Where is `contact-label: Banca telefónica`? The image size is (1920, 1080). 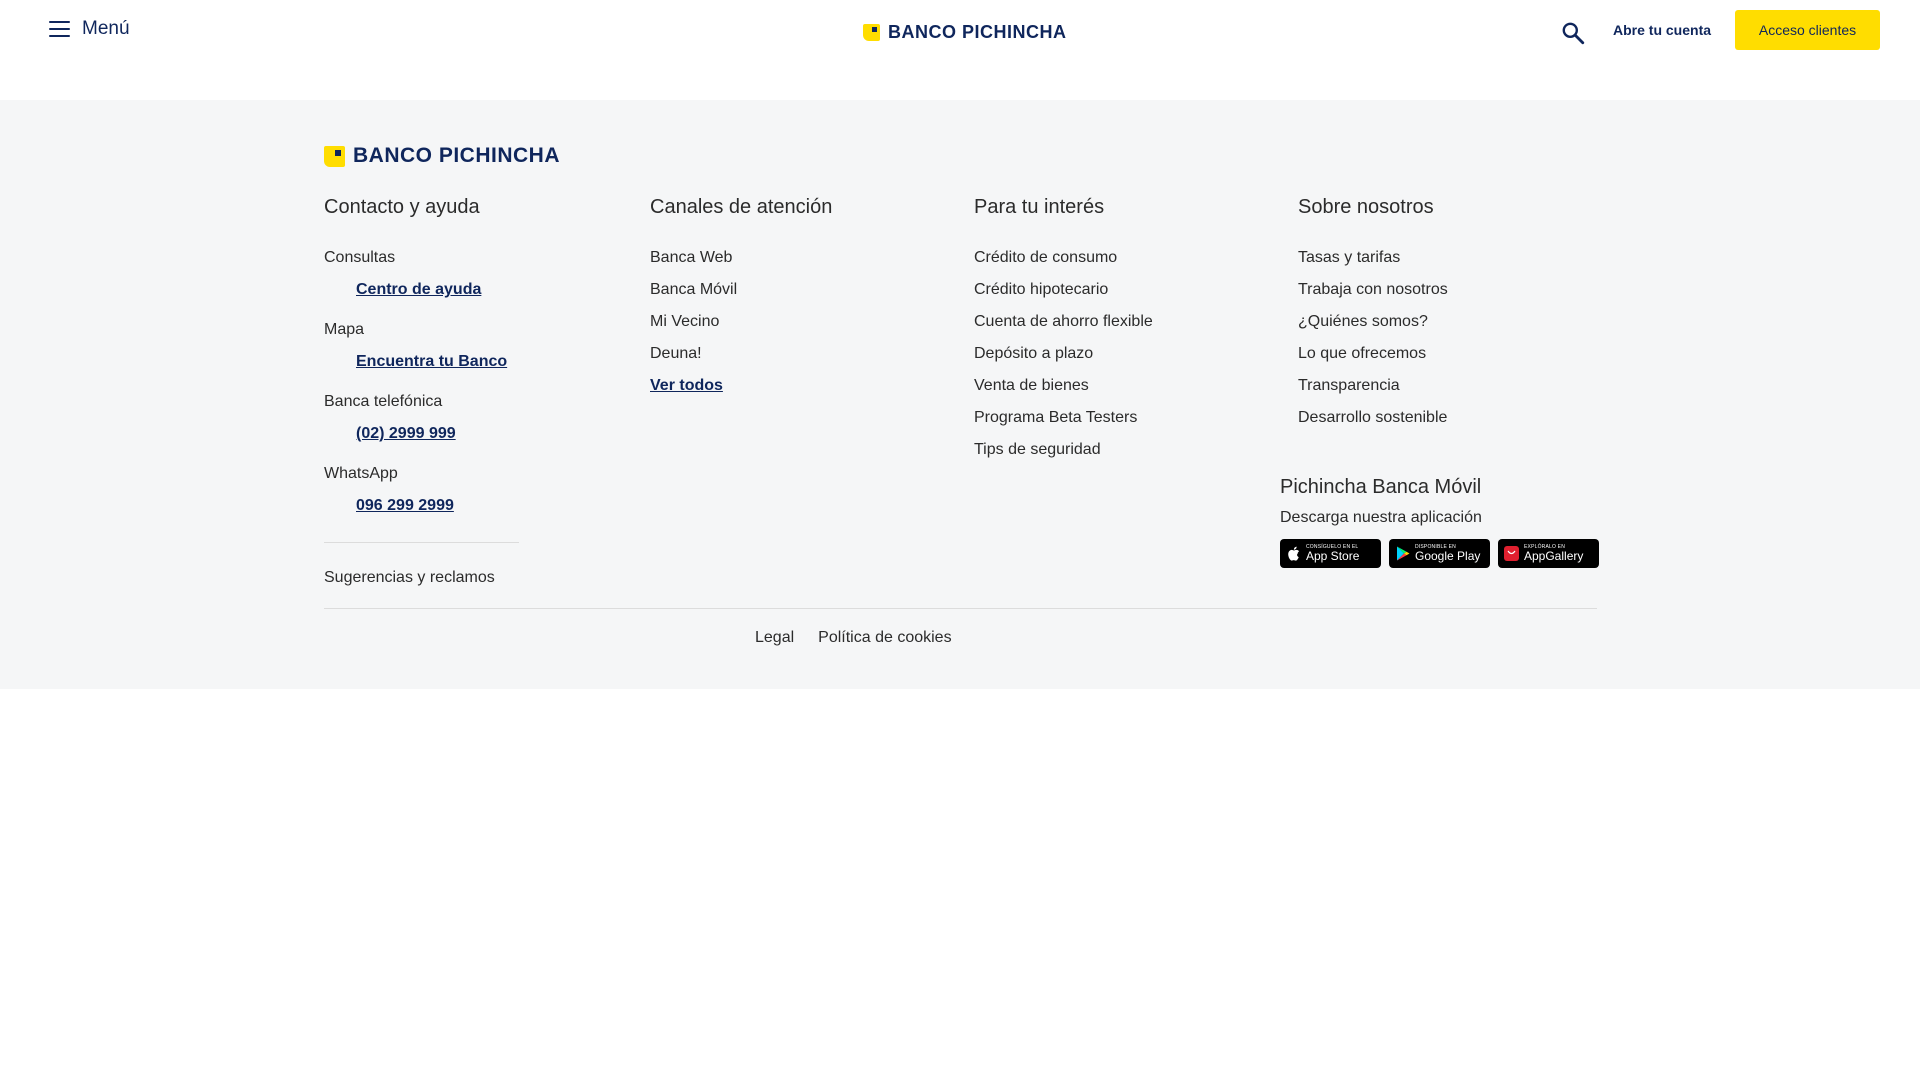 contact-label: Banca telefónica is located at coordinates (383, 401).